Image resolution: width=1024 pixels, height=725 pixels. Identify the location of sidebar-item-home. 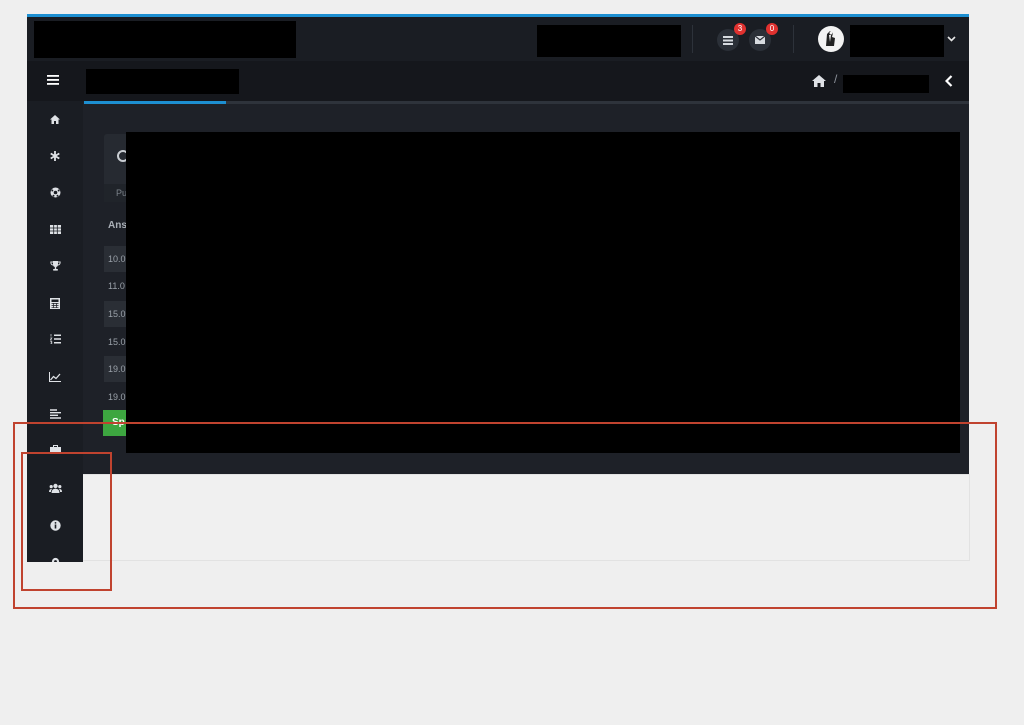
(55, 119).